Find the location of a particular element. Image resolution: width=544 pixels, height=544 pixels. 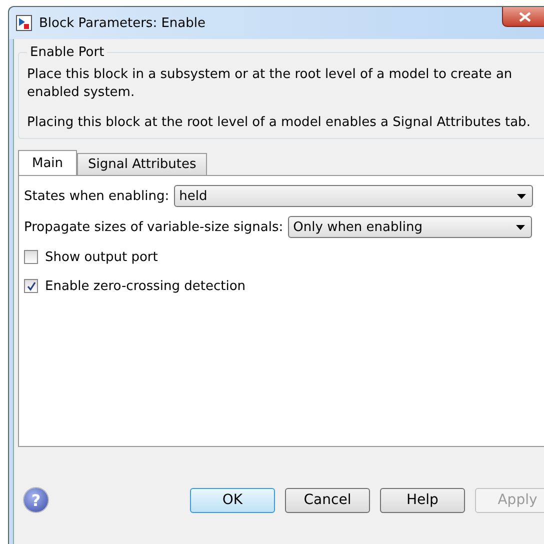

window-title: Block Parameters: Enable is located at coordinates (122, 23).